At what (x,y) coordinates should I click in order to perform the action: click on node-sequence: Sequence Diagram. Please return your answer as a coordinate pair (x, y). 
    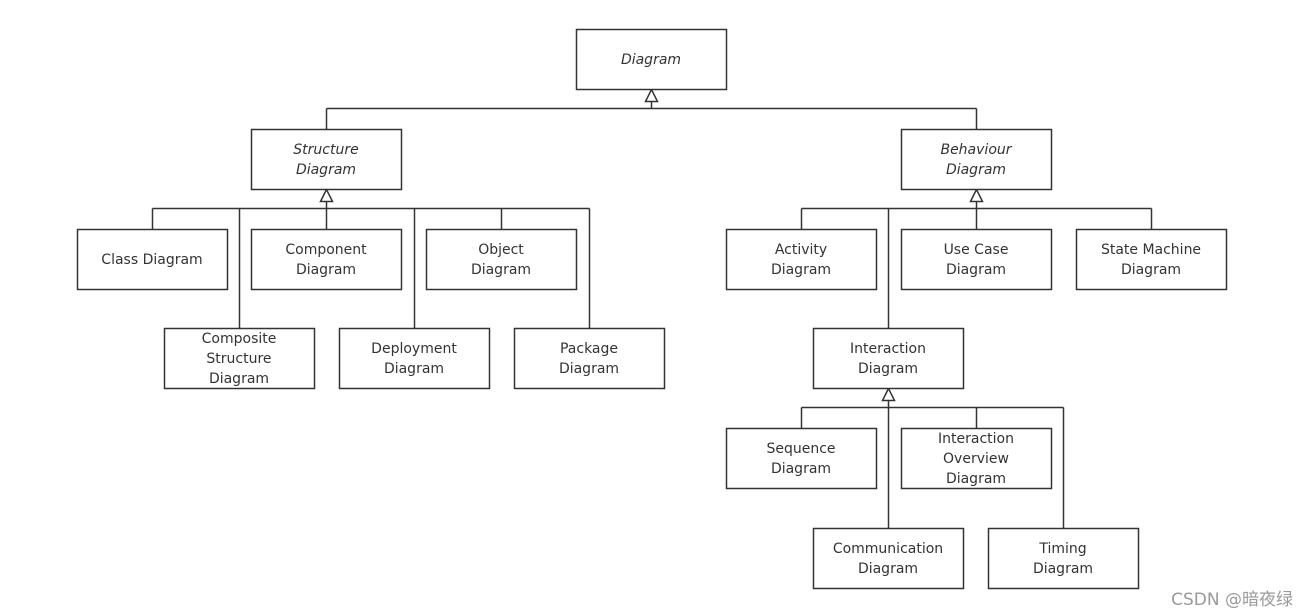
    Looking at the image, I should click on (801, 458).